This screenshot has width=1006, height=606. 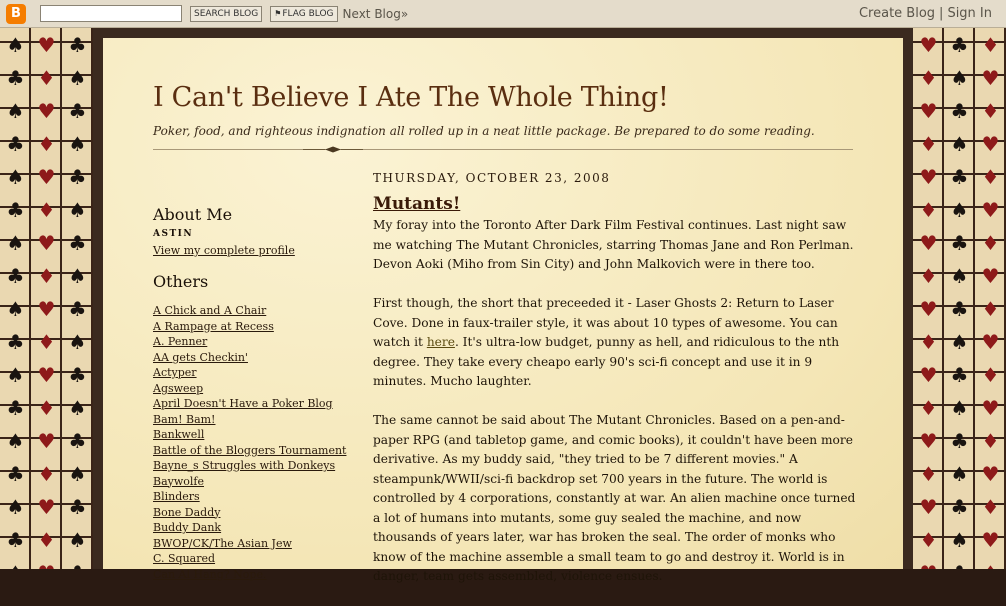 I want to click on sign-in-link: Sign In, so click(x=969, y=13).